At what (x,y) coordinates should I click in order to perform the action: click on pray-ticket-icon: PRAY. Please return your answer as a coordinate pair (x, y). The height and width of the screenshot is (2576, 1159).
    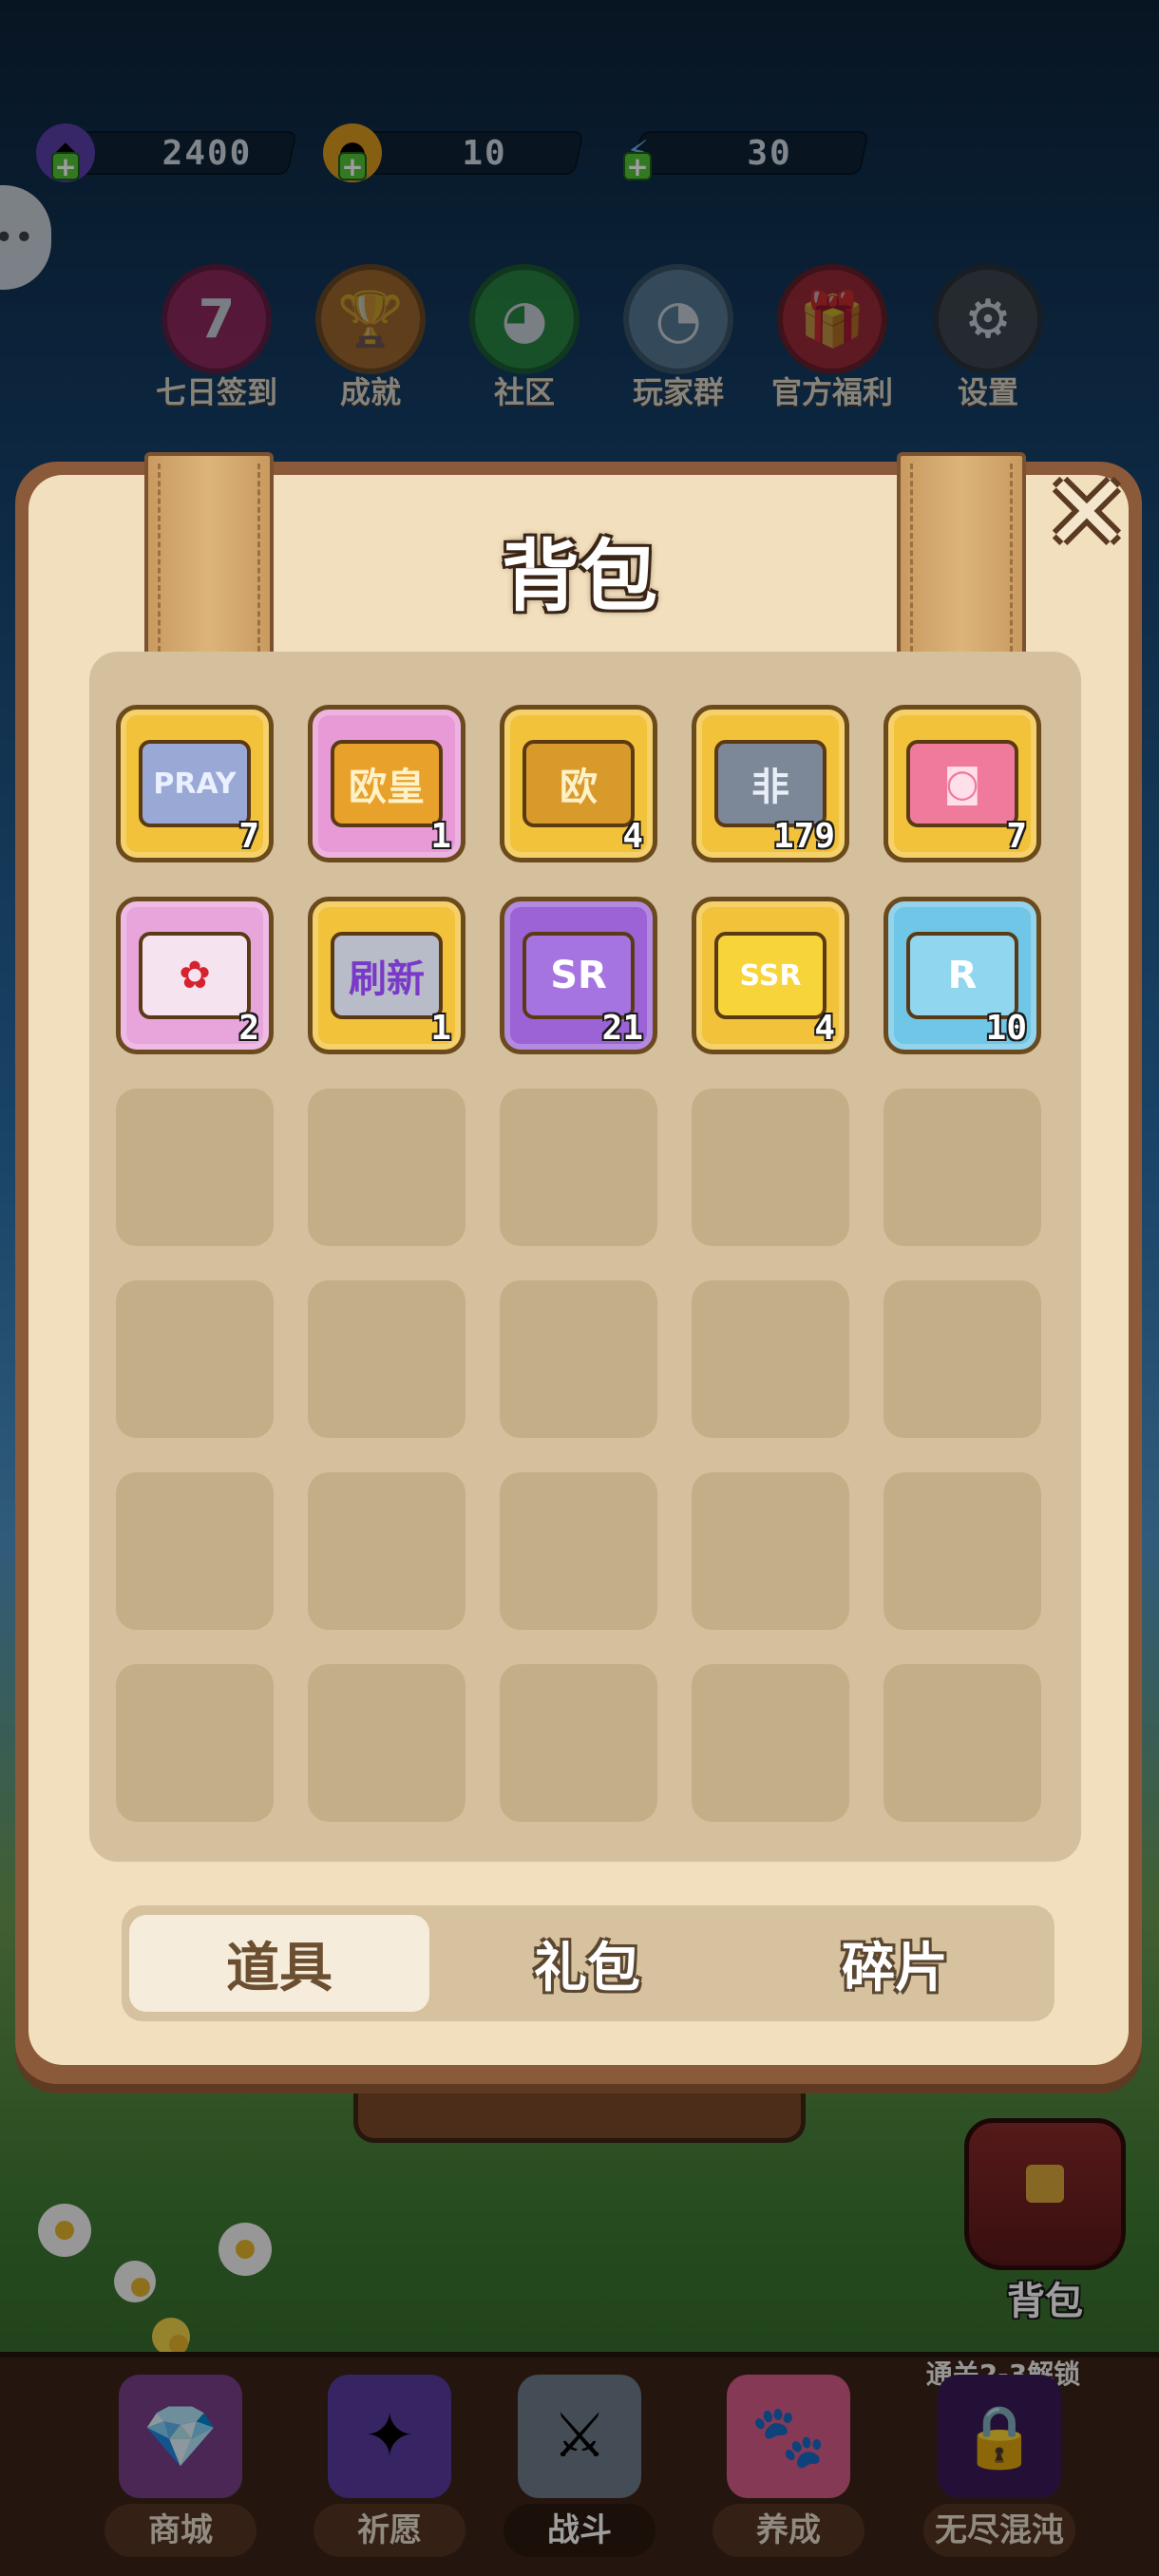
    Looking at the image, I should click on (195, 783).